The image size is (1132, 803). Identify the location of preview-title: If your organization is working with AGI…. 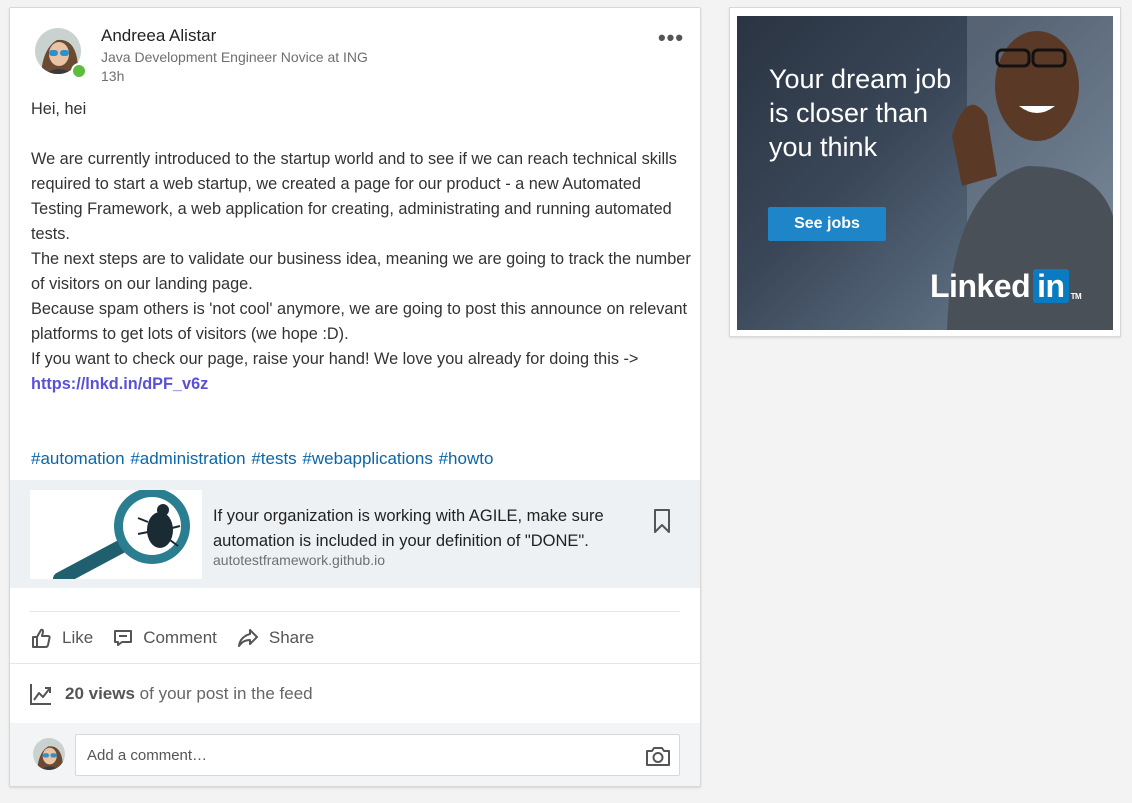
(433, 529).